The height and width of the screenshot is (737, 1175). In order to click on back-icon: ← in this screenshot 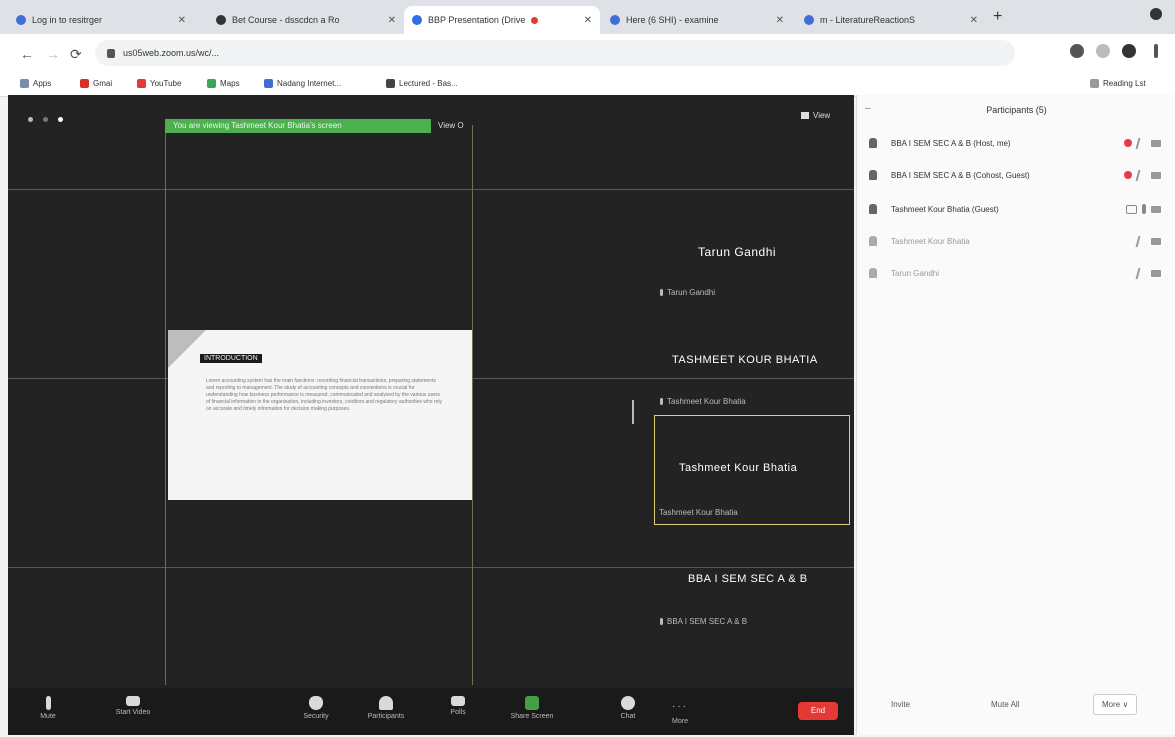, I will do `click(27, 54)`.